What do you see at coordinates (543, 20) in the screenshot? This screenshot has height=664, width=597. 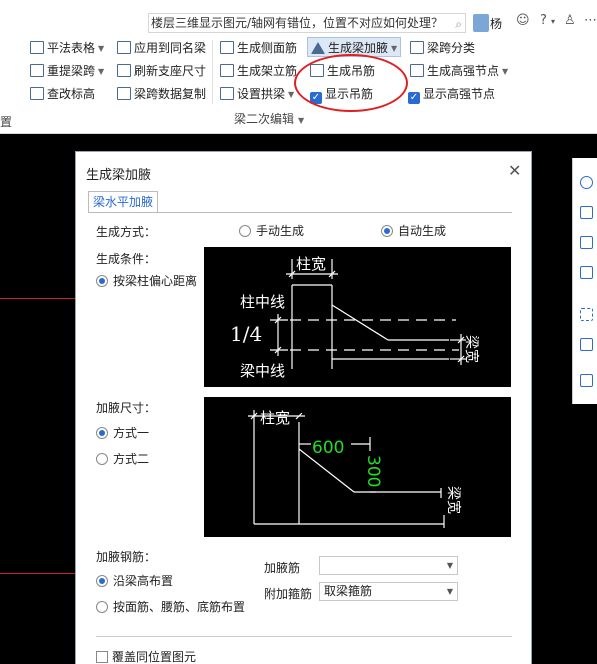 I see `help-icon: ?` at bounding box center [543, 20].